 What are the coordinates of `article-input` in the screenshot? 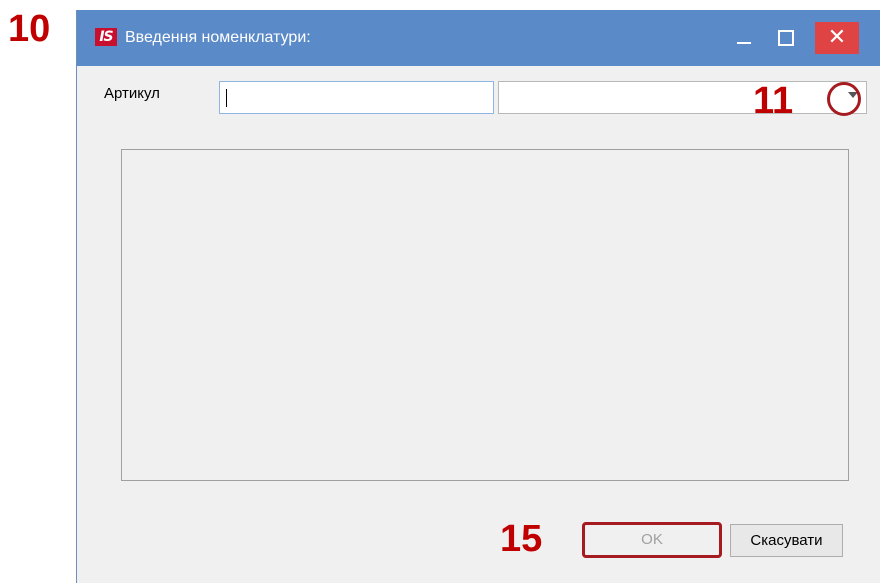 It's located at (356, 97).